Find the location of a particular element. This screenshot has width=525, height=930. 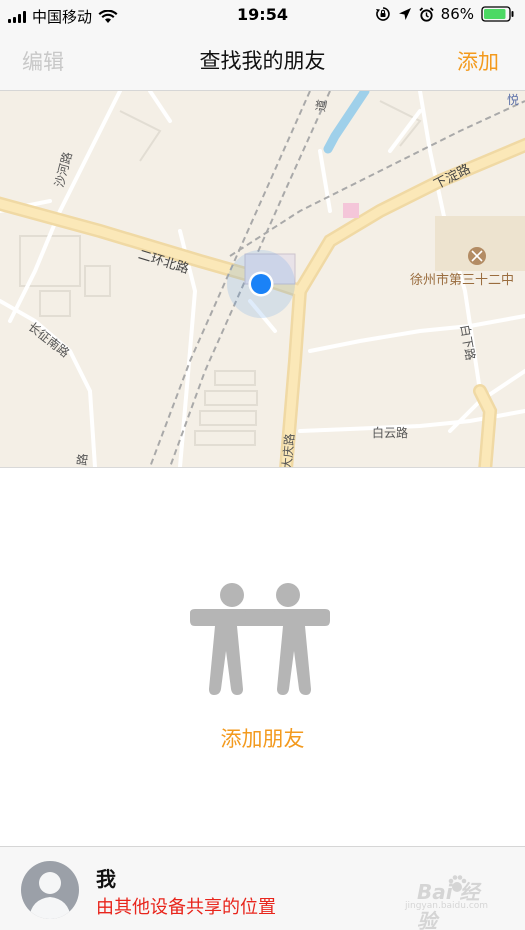

status-bar: 中国移动 19:54 86% is located at coordinates (262, 15).